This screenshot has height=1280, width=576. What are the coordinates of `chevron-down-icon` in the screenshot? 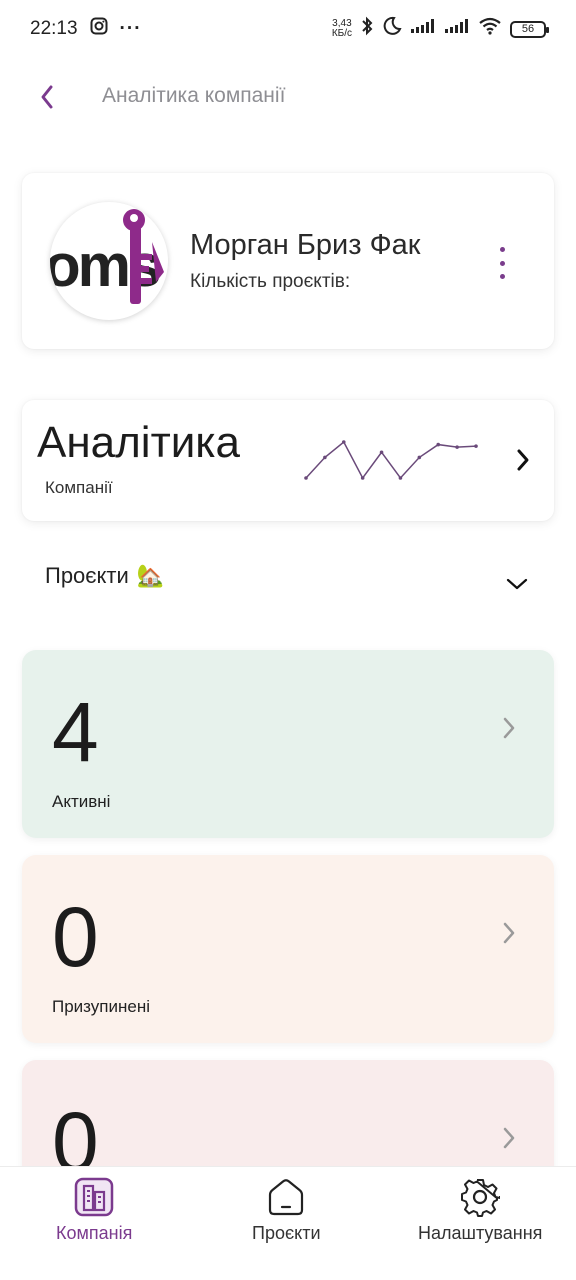 It's located at (517, 586).